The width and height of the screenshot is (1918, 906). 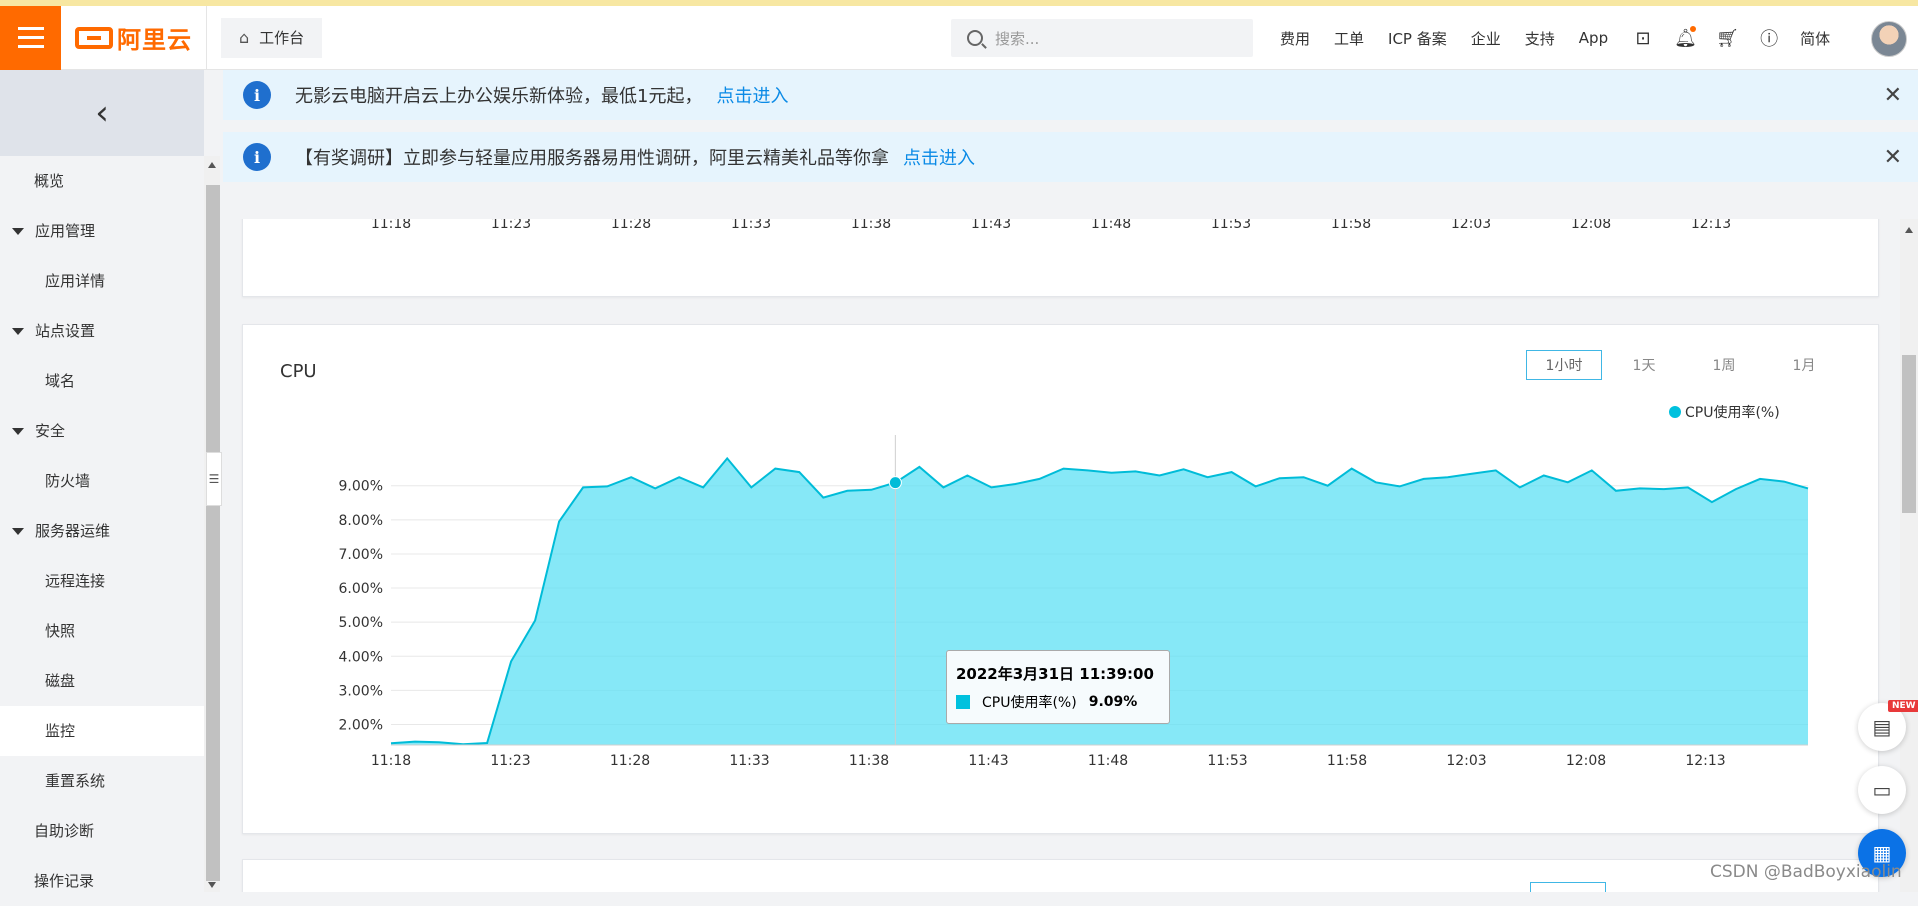 I want to click on sidebar-scroll-up-icon, so click(x=212, y=165).